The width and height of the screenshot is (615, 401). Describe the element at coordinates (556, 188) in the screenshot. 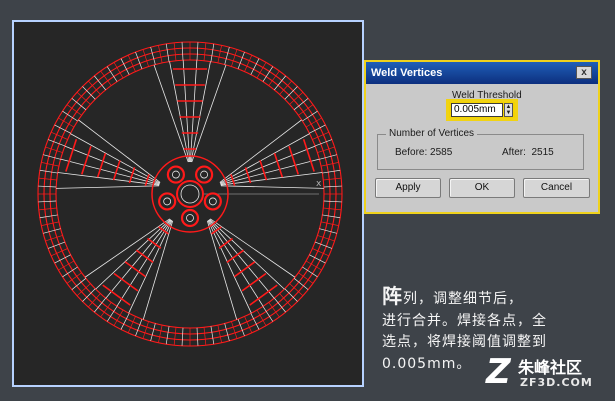

I see `cancel-button: Cancel` at that location.